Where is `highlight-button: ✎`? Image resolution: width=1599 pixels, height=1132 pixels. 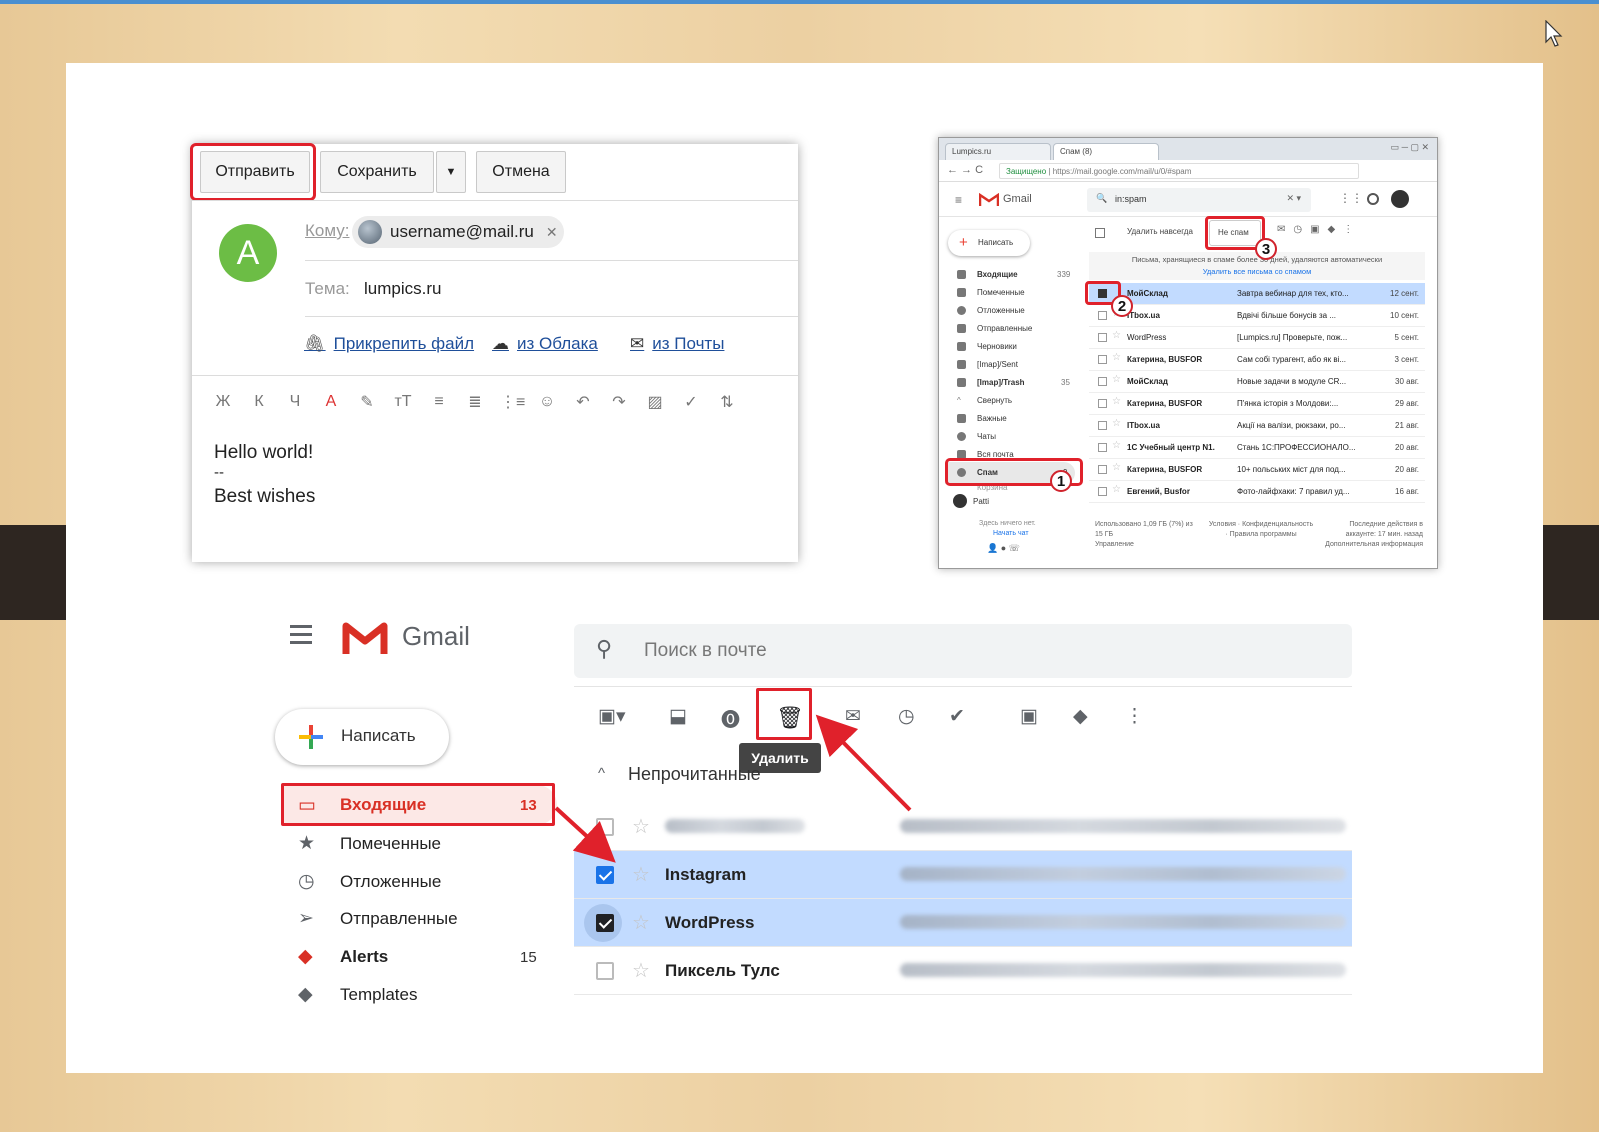
highlight-button: ✎ is located at coordinates (367, 402).